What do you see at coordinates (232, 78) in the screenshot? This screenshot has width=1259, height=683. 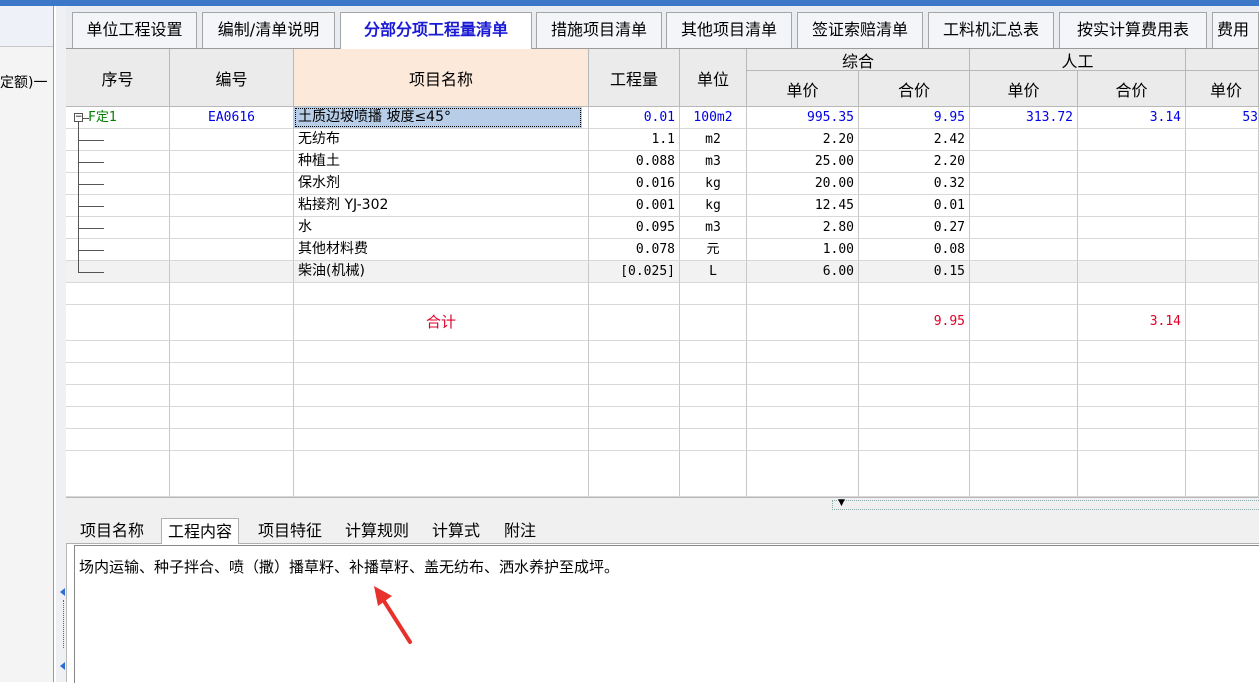 I see `header-code: 编号` at bounding box center [232, 78].